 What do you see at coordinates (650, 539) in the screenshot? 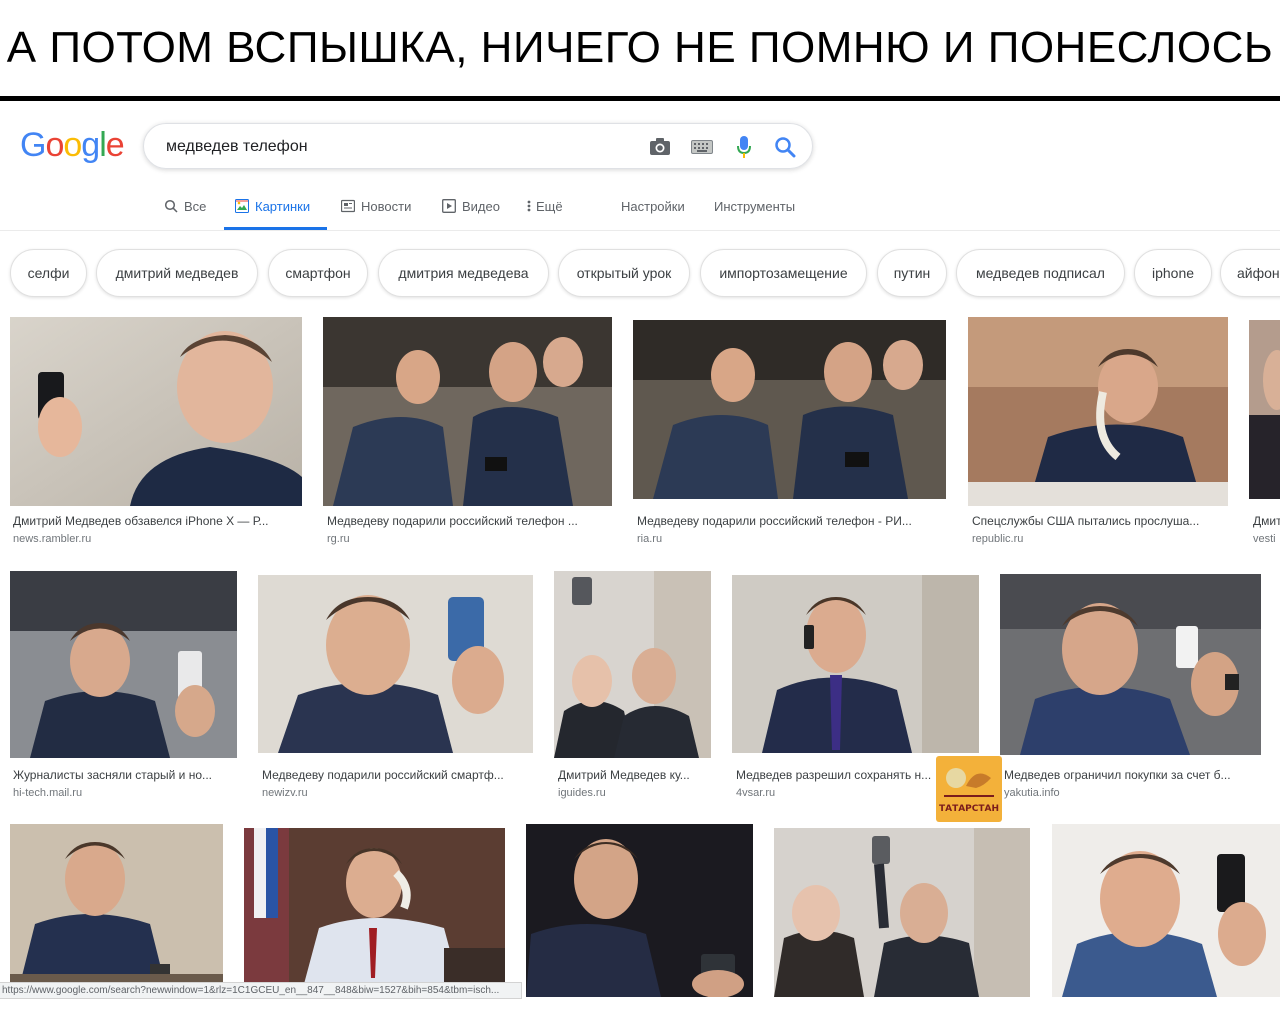
I see `result-source: ria.ru` at bounding box center [650, 539].